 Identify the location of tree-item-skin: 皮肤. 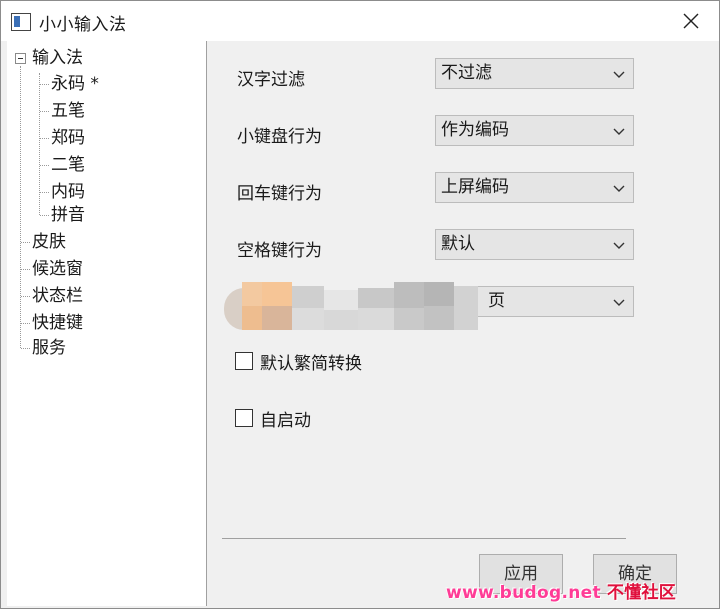
(49, 242).